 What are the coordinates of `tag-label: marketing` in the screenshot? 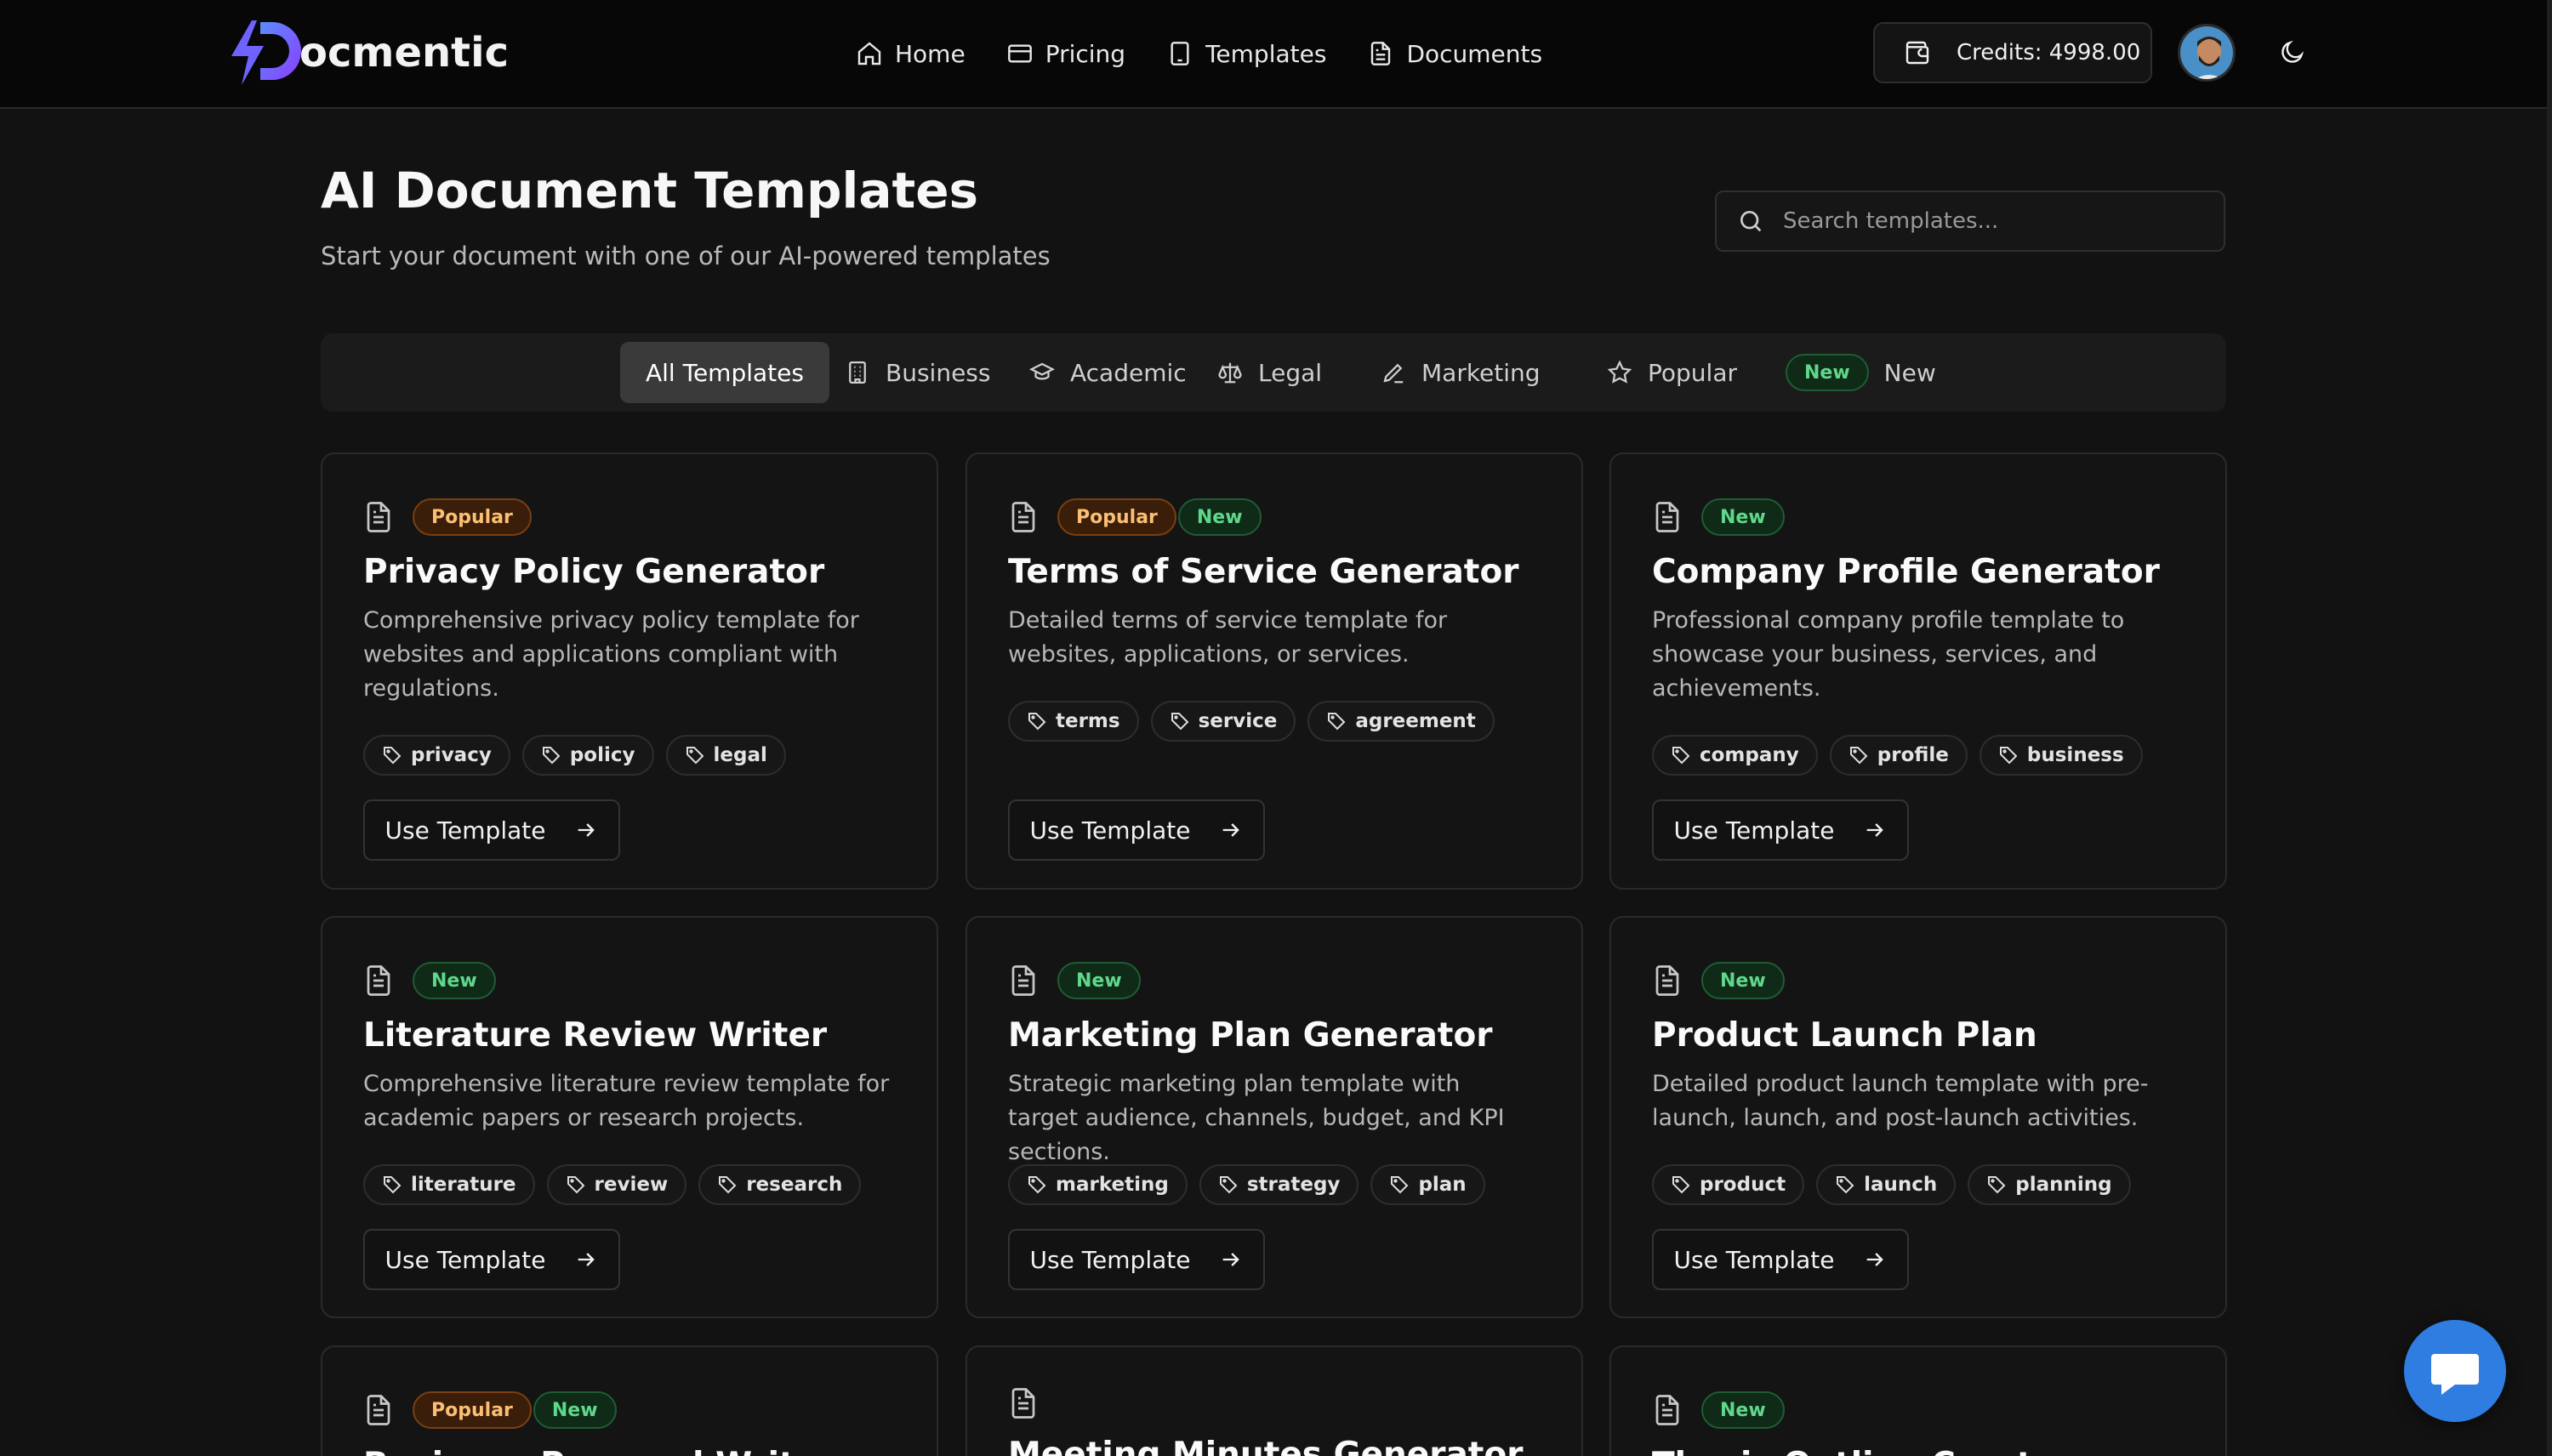 It's located at (1112, 1185).